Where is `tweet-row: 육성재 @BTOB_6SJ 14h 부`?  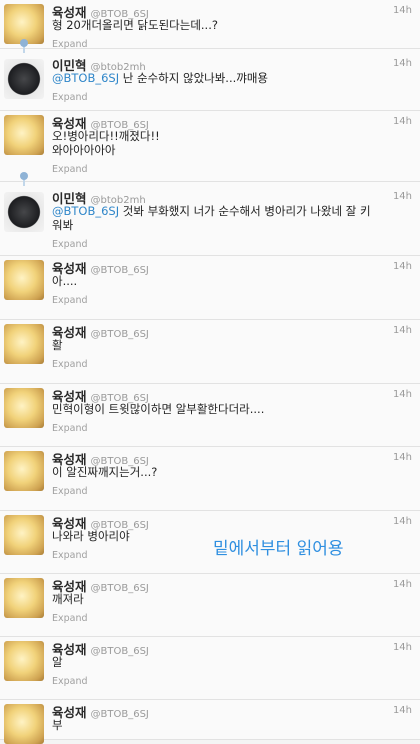
tweet-row: 육성재 @BTOB_6SJ 14h 부 is located at coordinates (210, 722).